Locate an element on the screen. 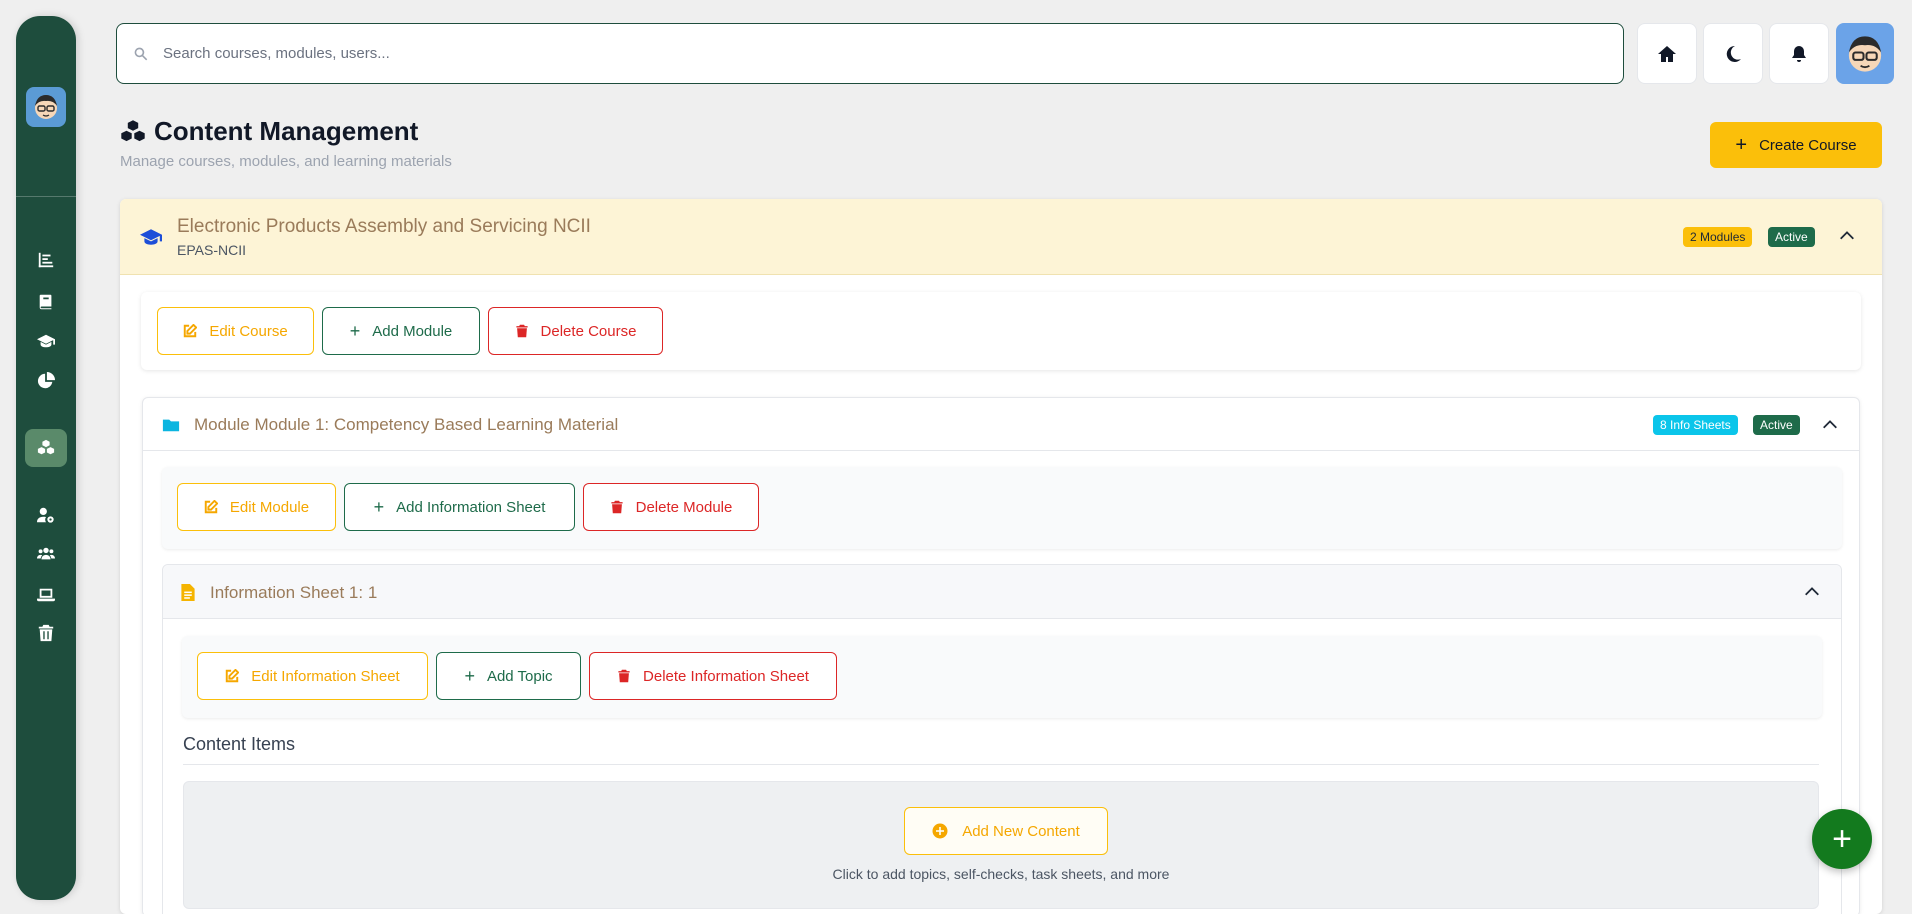 The height and width of the screenshot is (914, 1912). edit-module-label: Edit Module is located at coordinates (269, 507).